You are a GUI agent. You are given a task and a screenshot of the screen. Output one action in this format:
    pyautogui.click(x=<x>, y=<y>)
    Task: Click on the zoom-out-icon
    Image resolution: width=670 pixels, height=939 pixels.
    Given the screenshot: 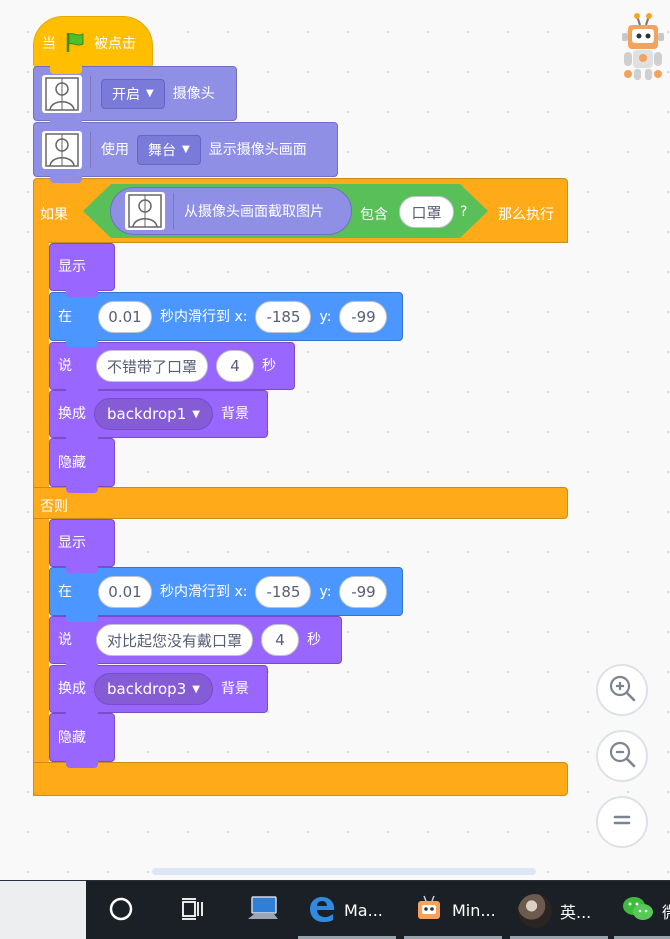 What is the action you would take?
    pyautogui.click(x=622, y=756)
    